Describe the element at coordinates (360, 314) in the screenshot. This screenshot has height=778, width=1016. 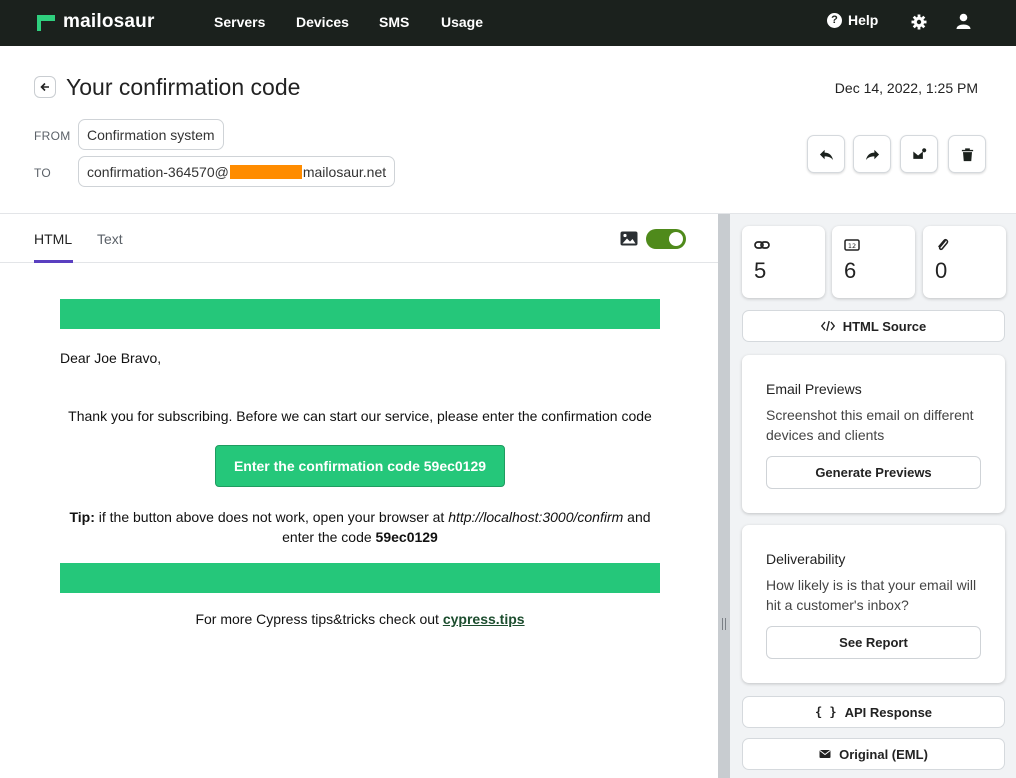
I see `email-header-bar` at that location.